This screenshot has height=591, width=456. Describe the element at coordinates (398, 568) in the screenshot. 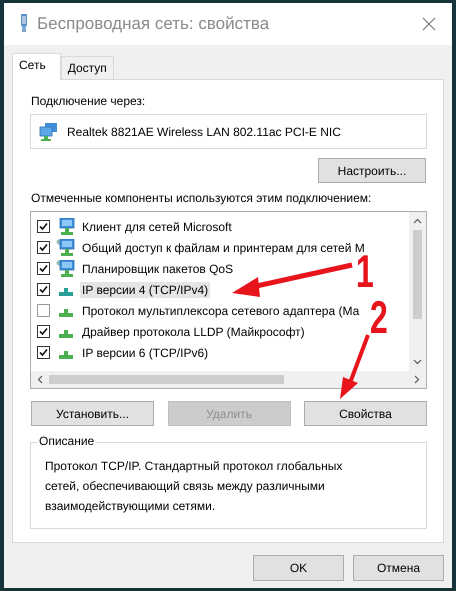

I see `dialog-button: Отмена` at that location.